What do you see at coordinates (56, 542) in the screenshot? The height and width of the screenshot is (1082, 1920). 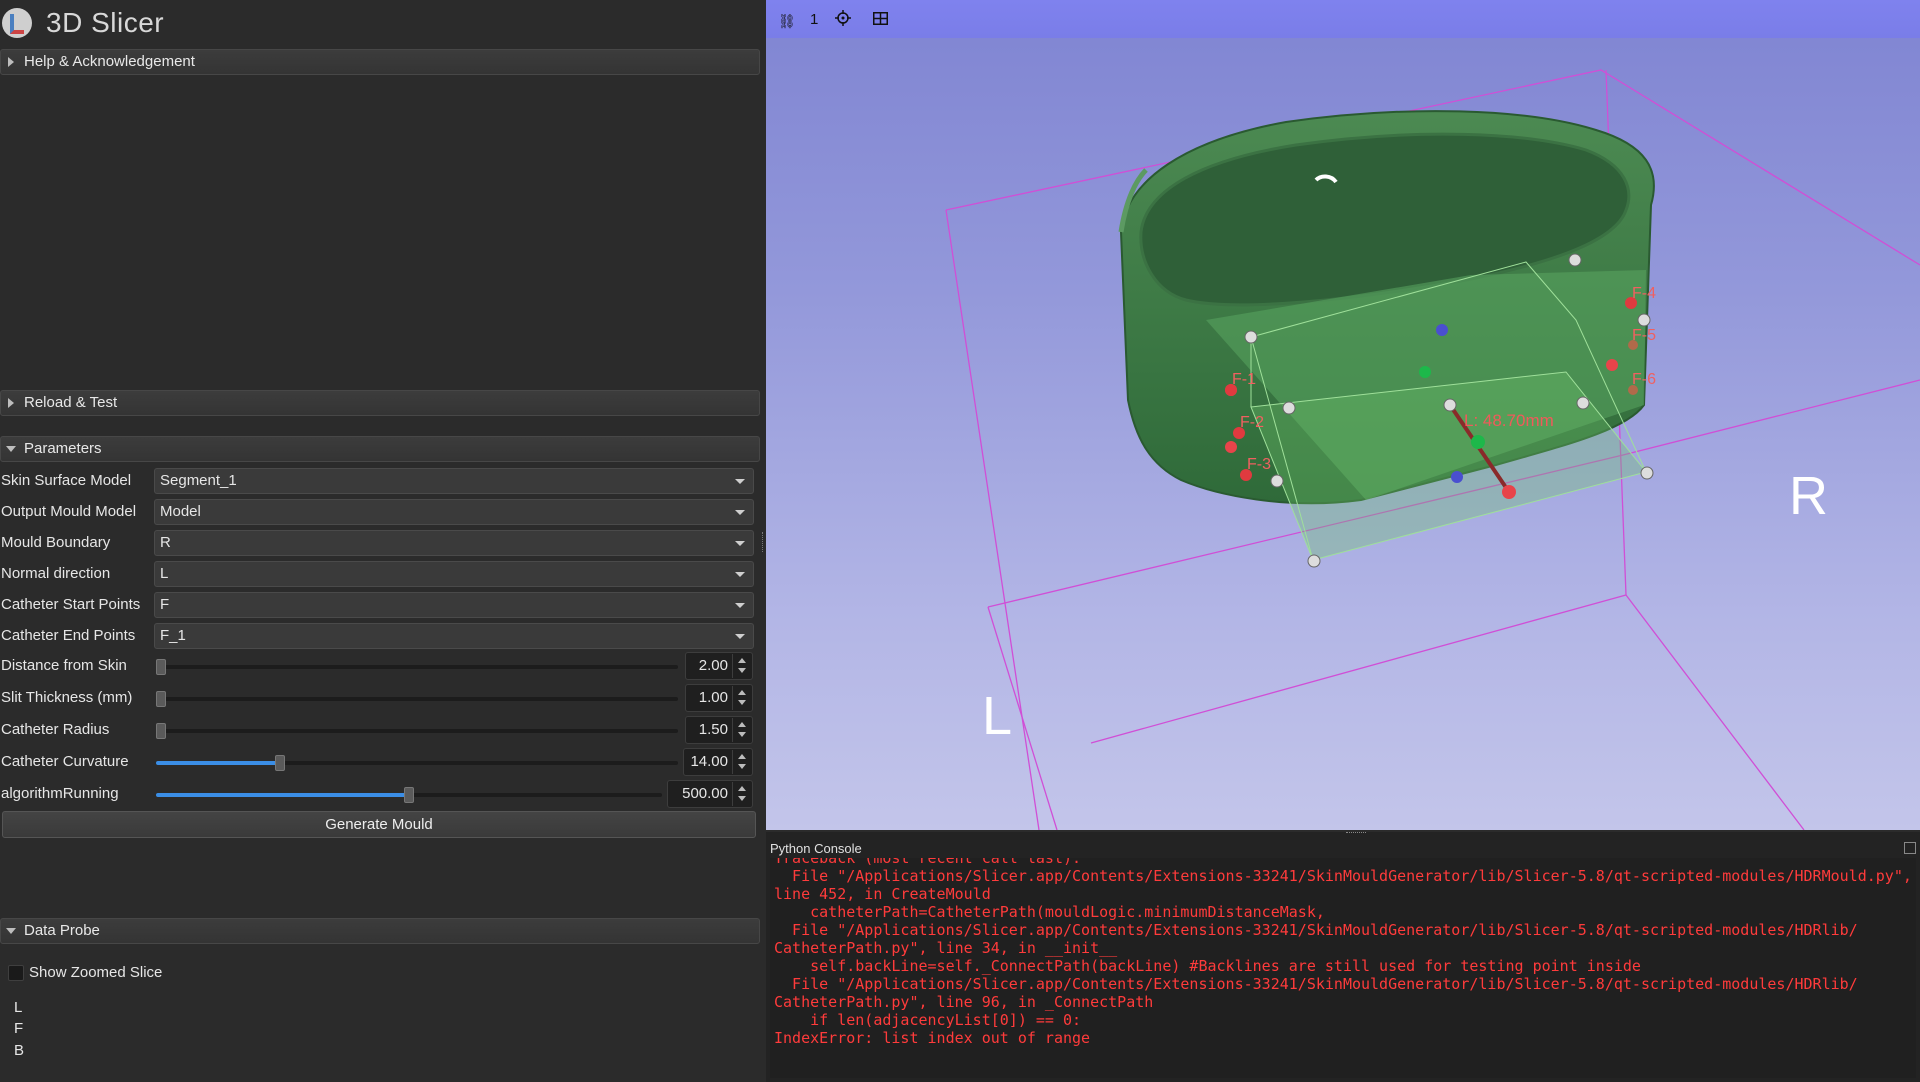 I see `mould-boundary-label: Mould Boundary` at bounding box center [56, 542].